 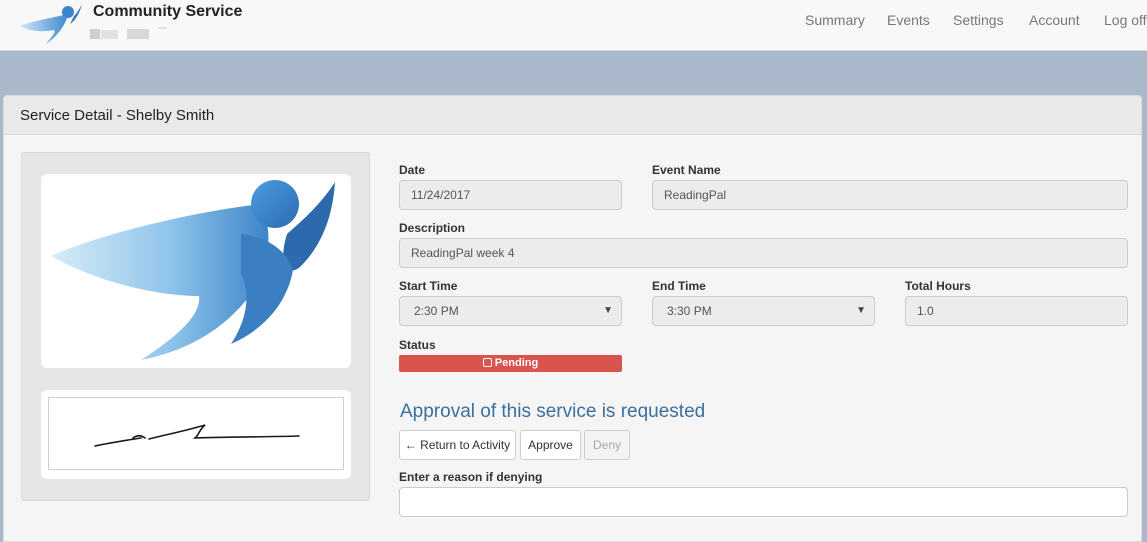 What do you see at coordinates (412, 170) in the screenshot?
I see `date-label: Date` at bounding box center [412, 170].